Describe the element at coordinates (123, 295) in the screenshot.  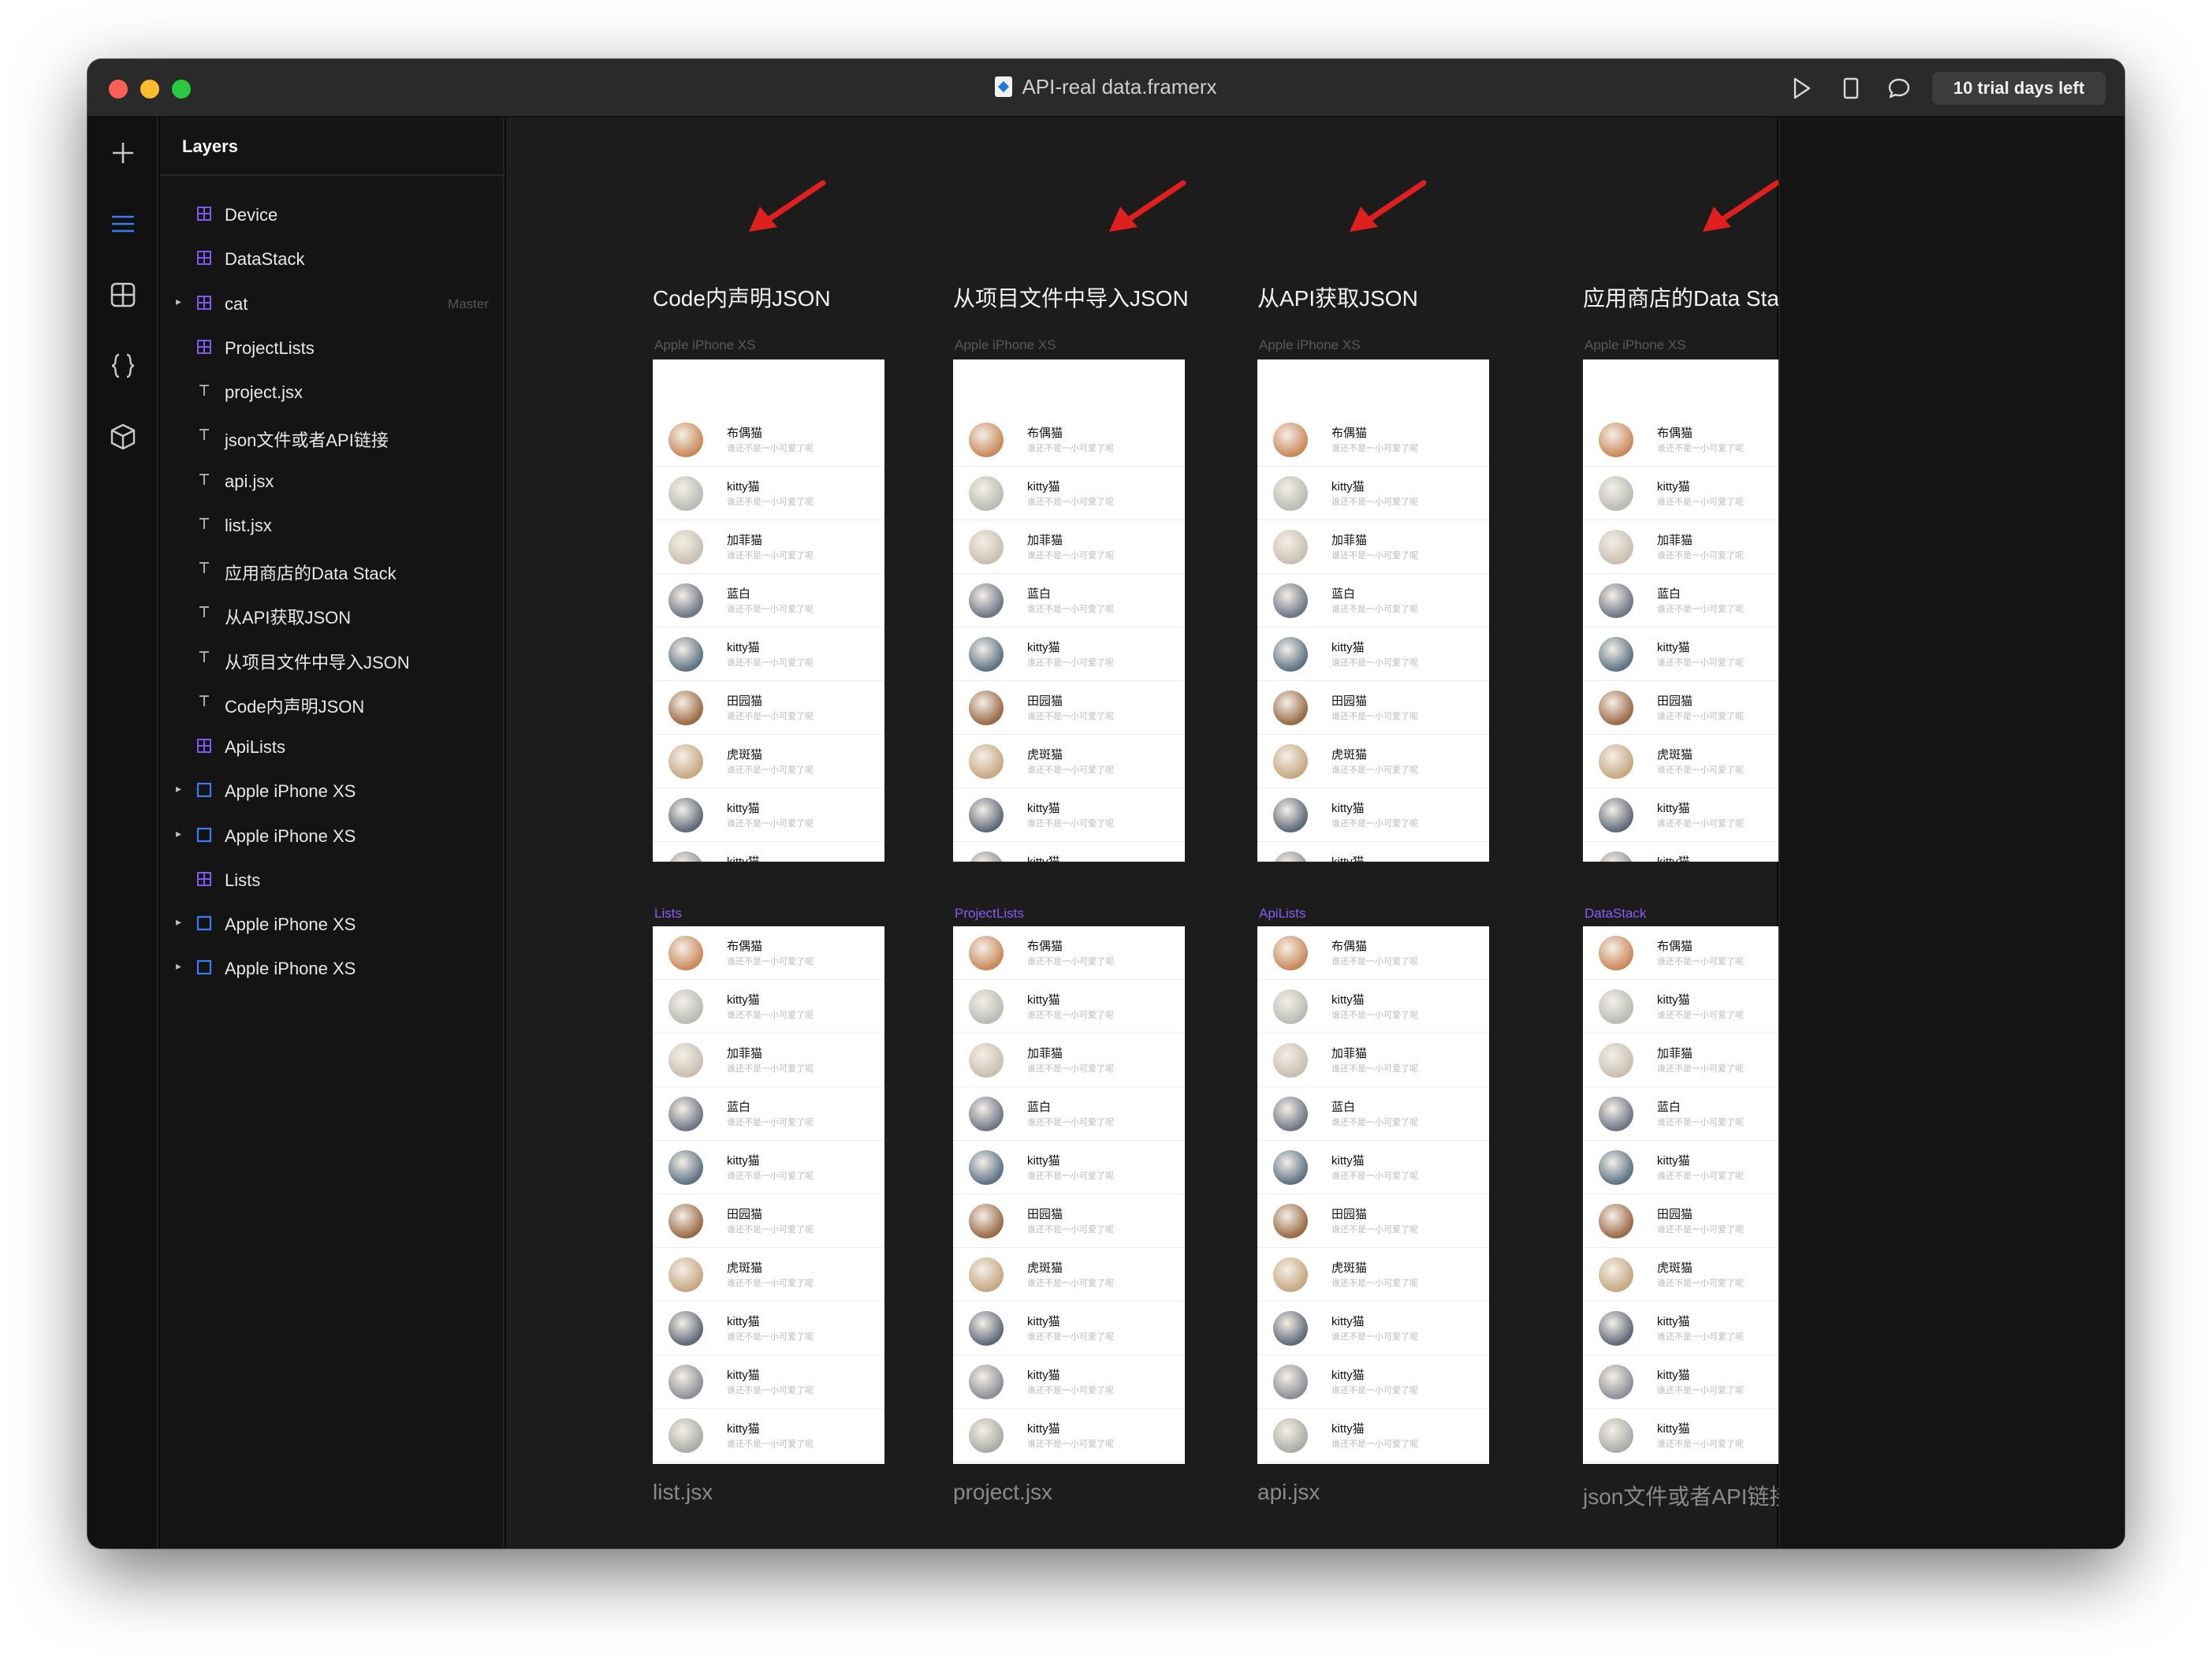
I see `components-icon` at that location.